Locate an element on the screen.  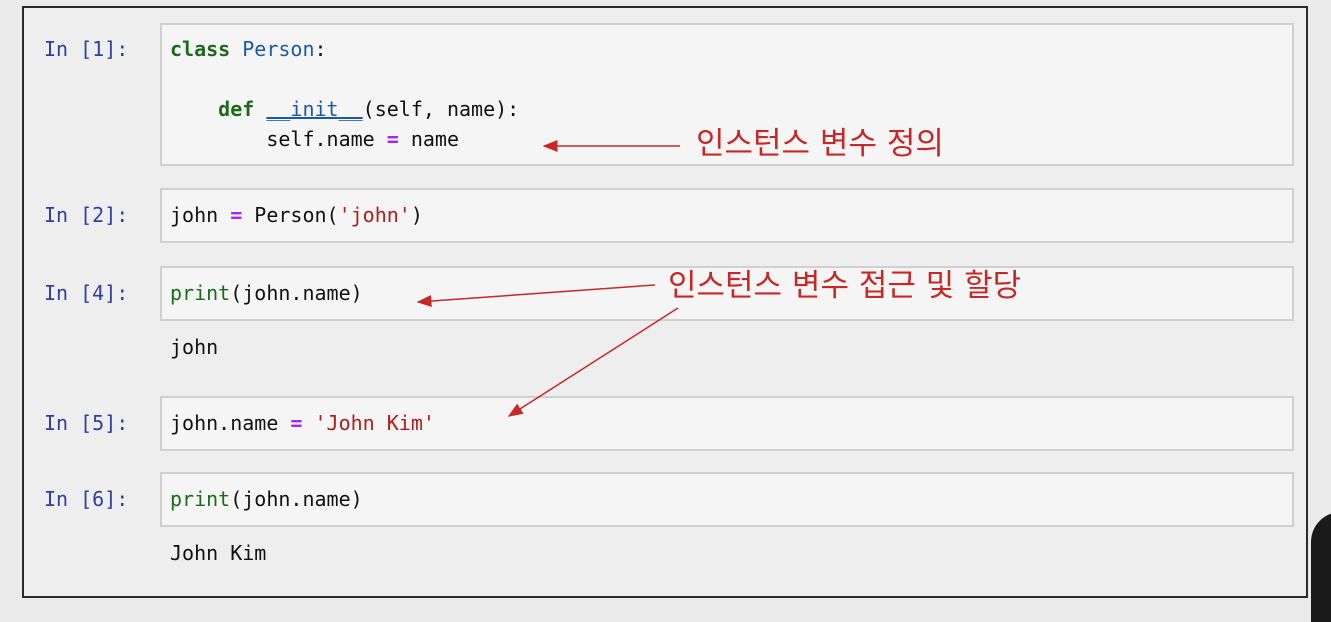
presenter-silhouette is located at coordinates (1321, 567).